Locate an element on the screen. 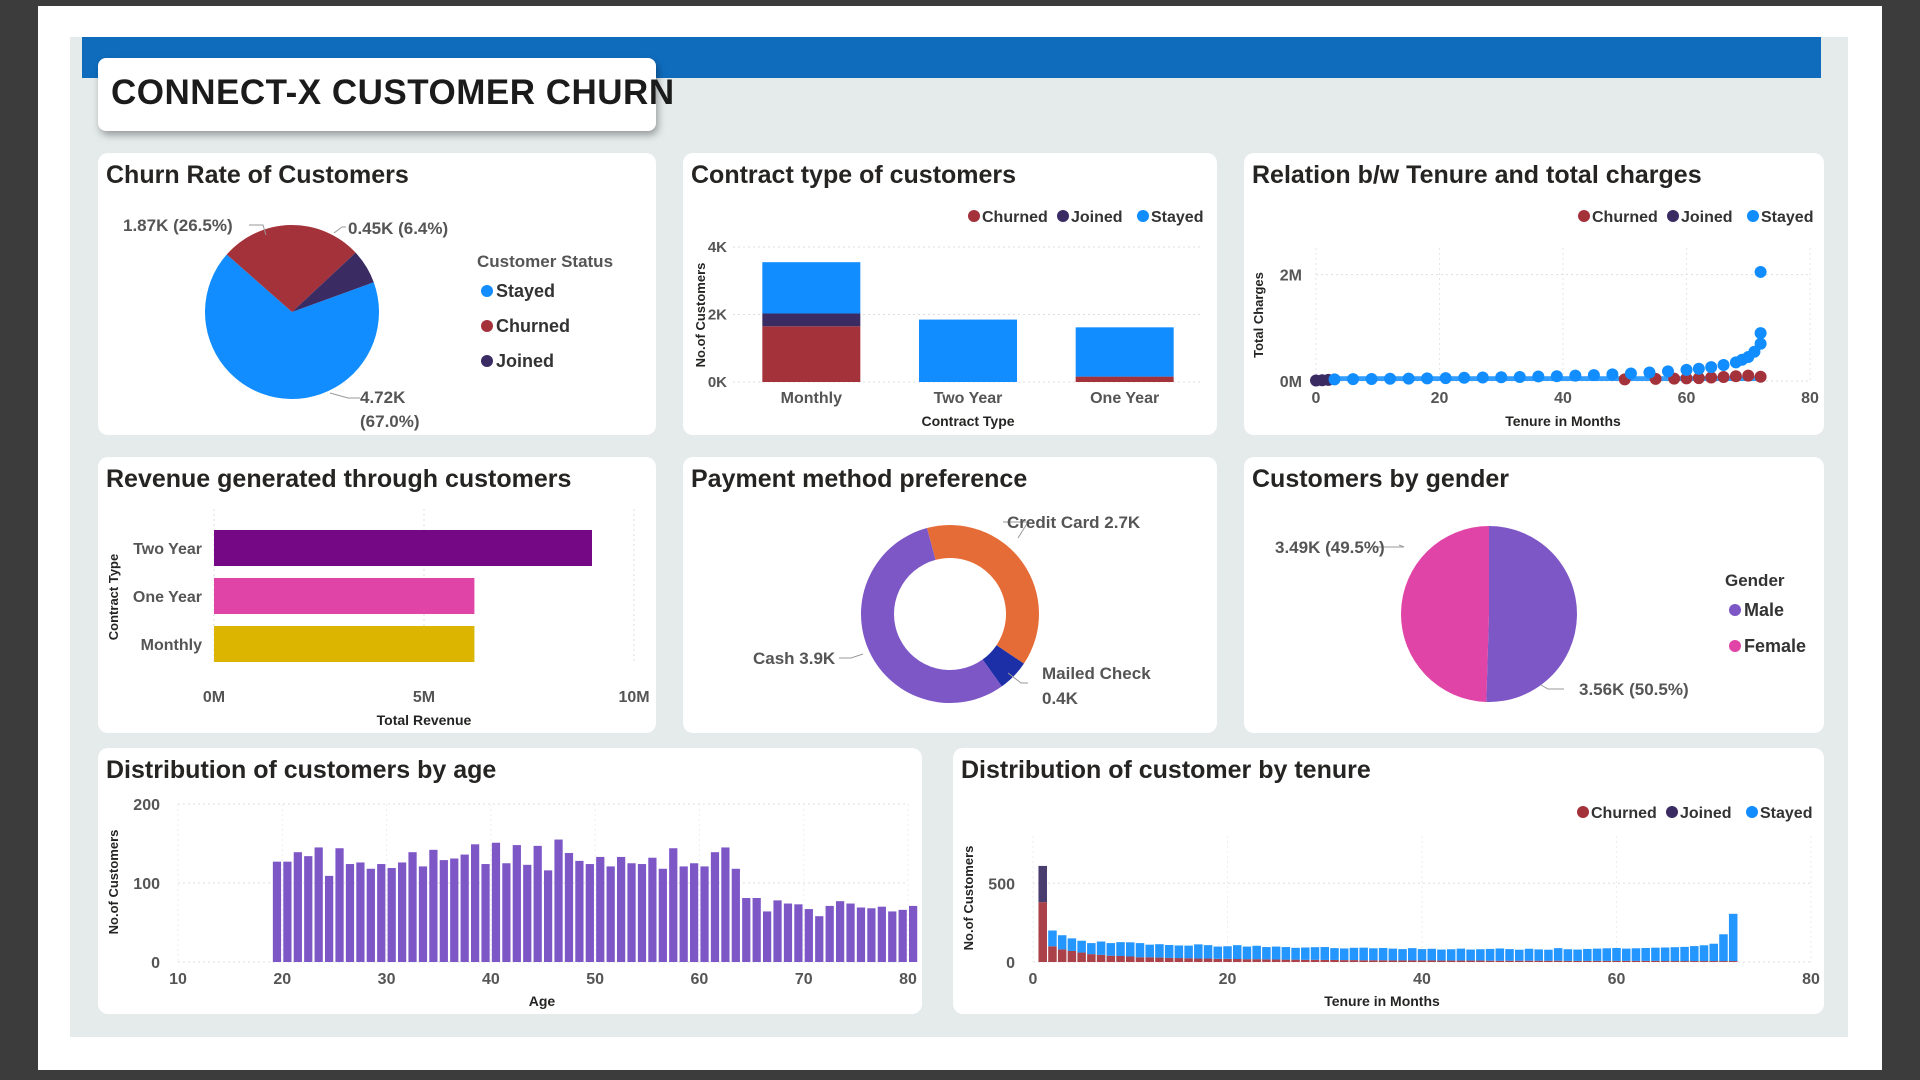  x-tick-label: 80 is located at coordinates (1811, 979).